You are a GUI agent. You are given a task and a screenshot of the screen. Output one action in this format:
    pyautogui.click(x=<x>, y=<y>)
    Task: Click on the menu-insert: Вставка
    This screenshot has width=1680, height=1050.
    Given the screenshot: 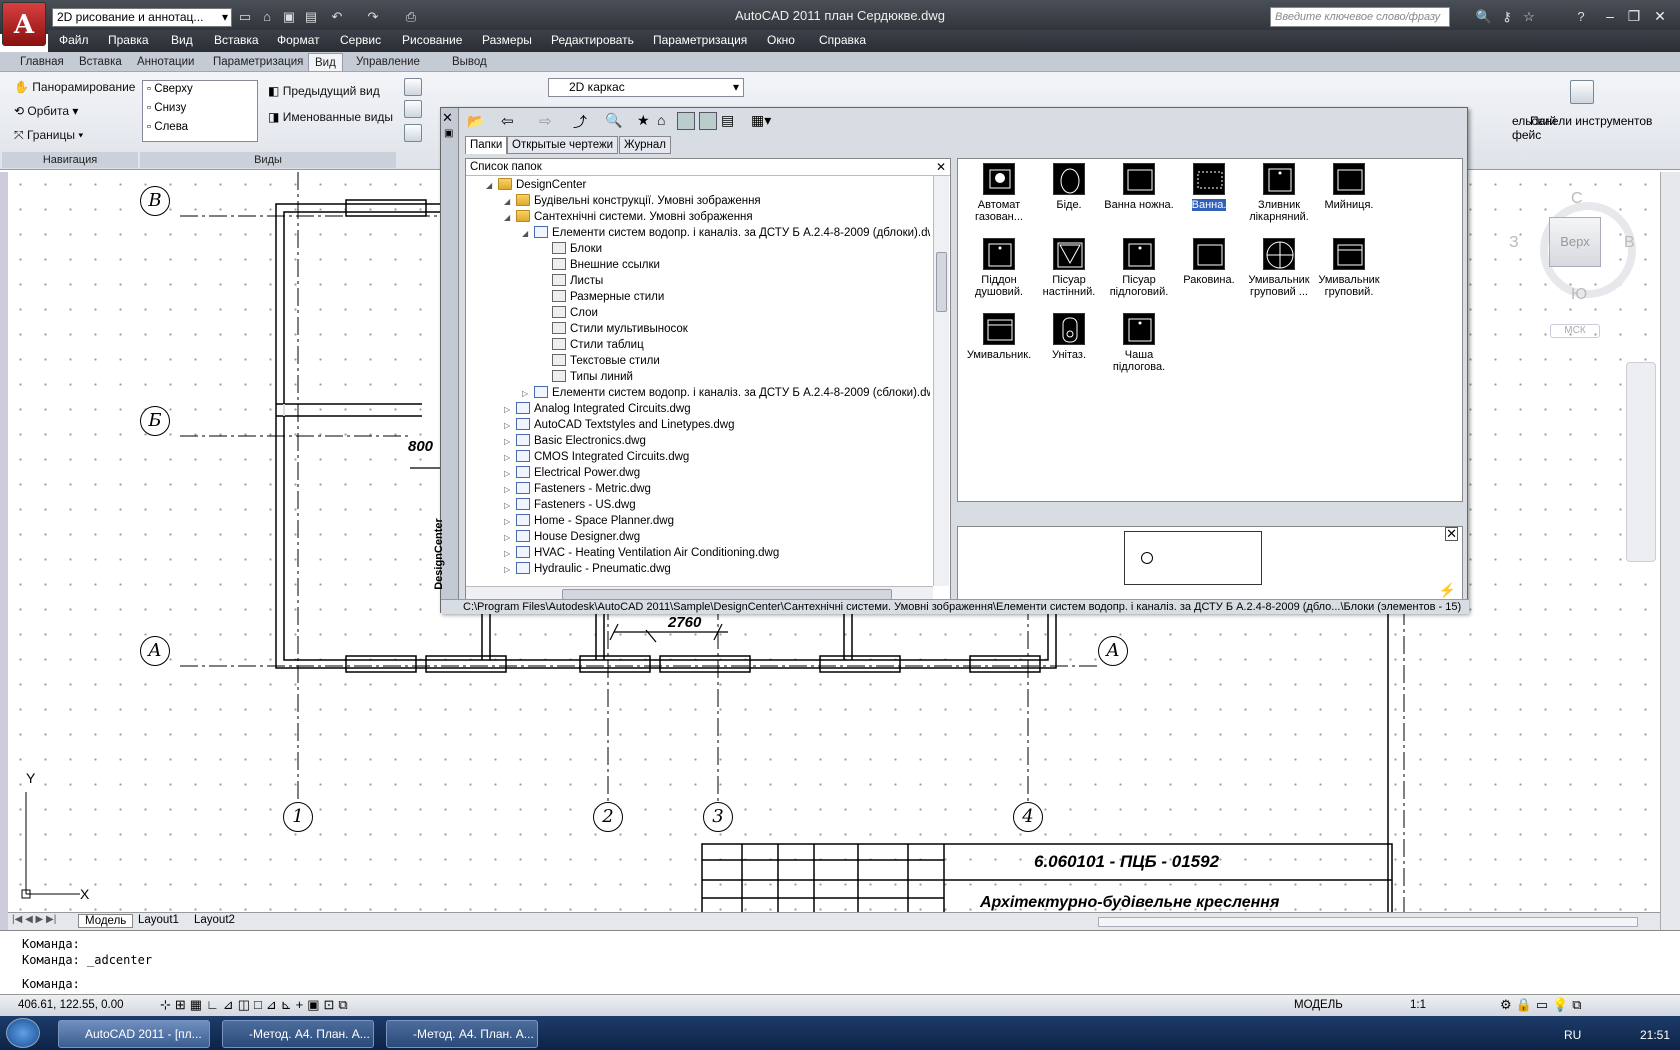 What is the action you would take?
    pyautogui.click(x=236, y=40)
    